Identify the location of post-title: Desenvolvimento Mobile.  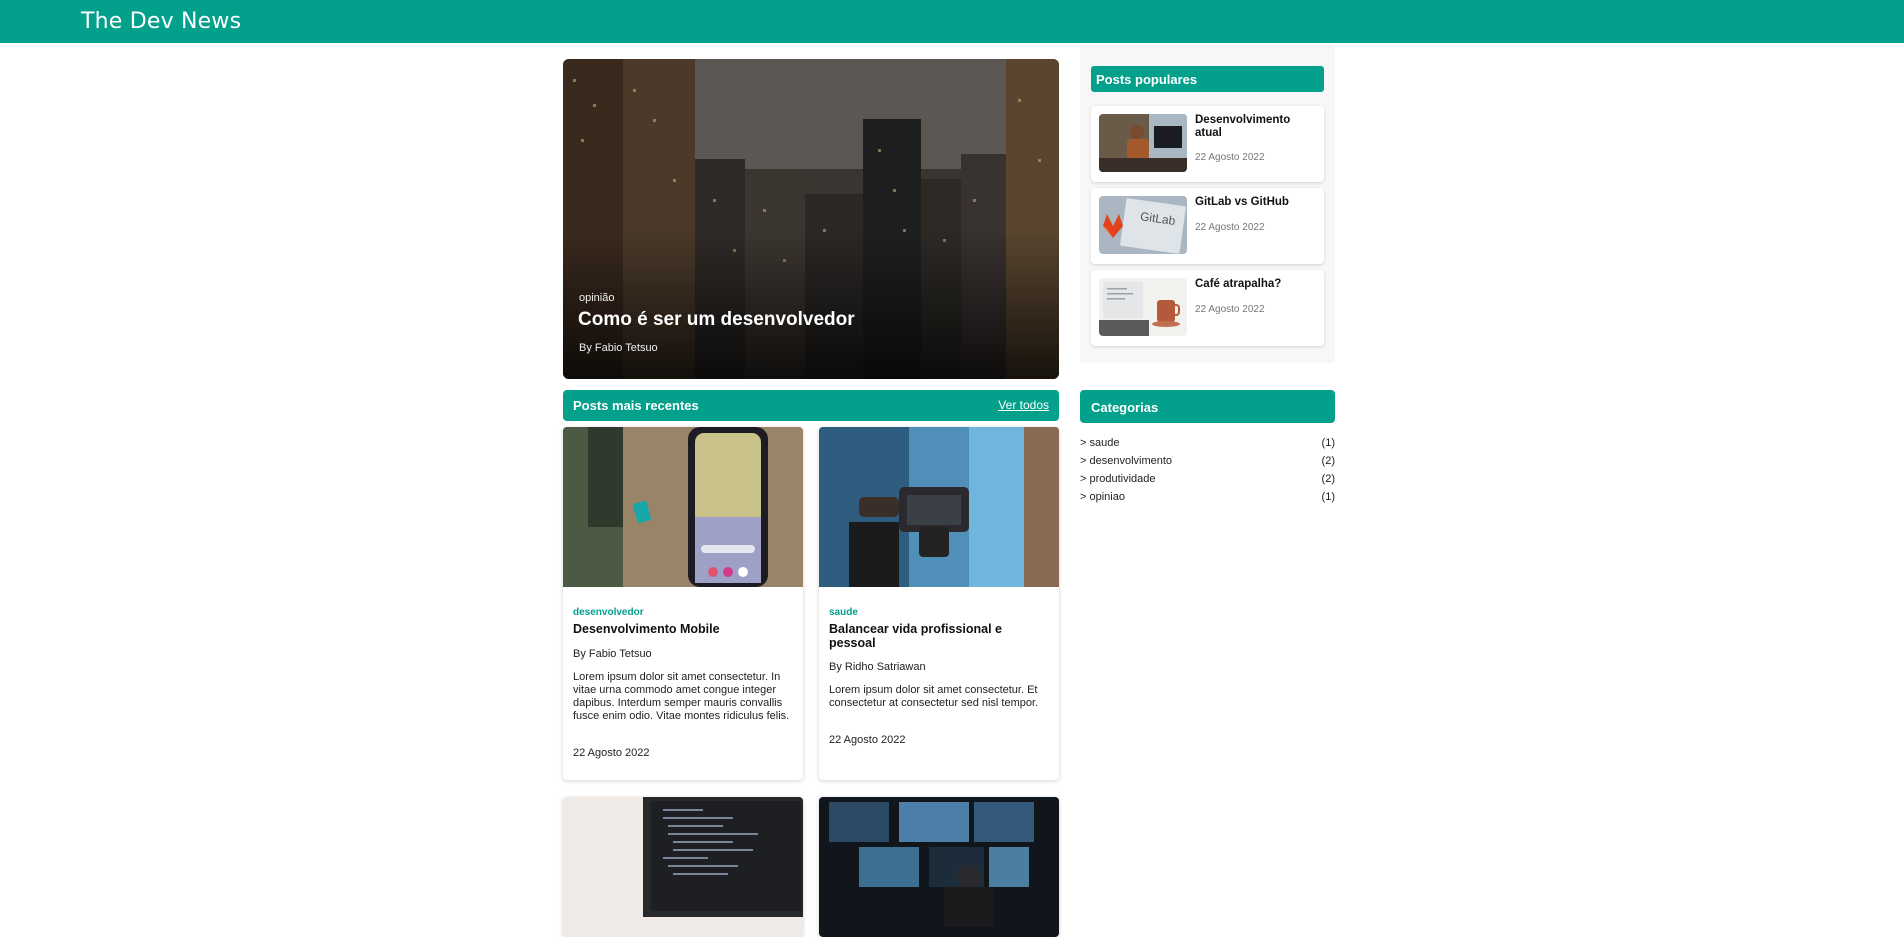
(684, 629).